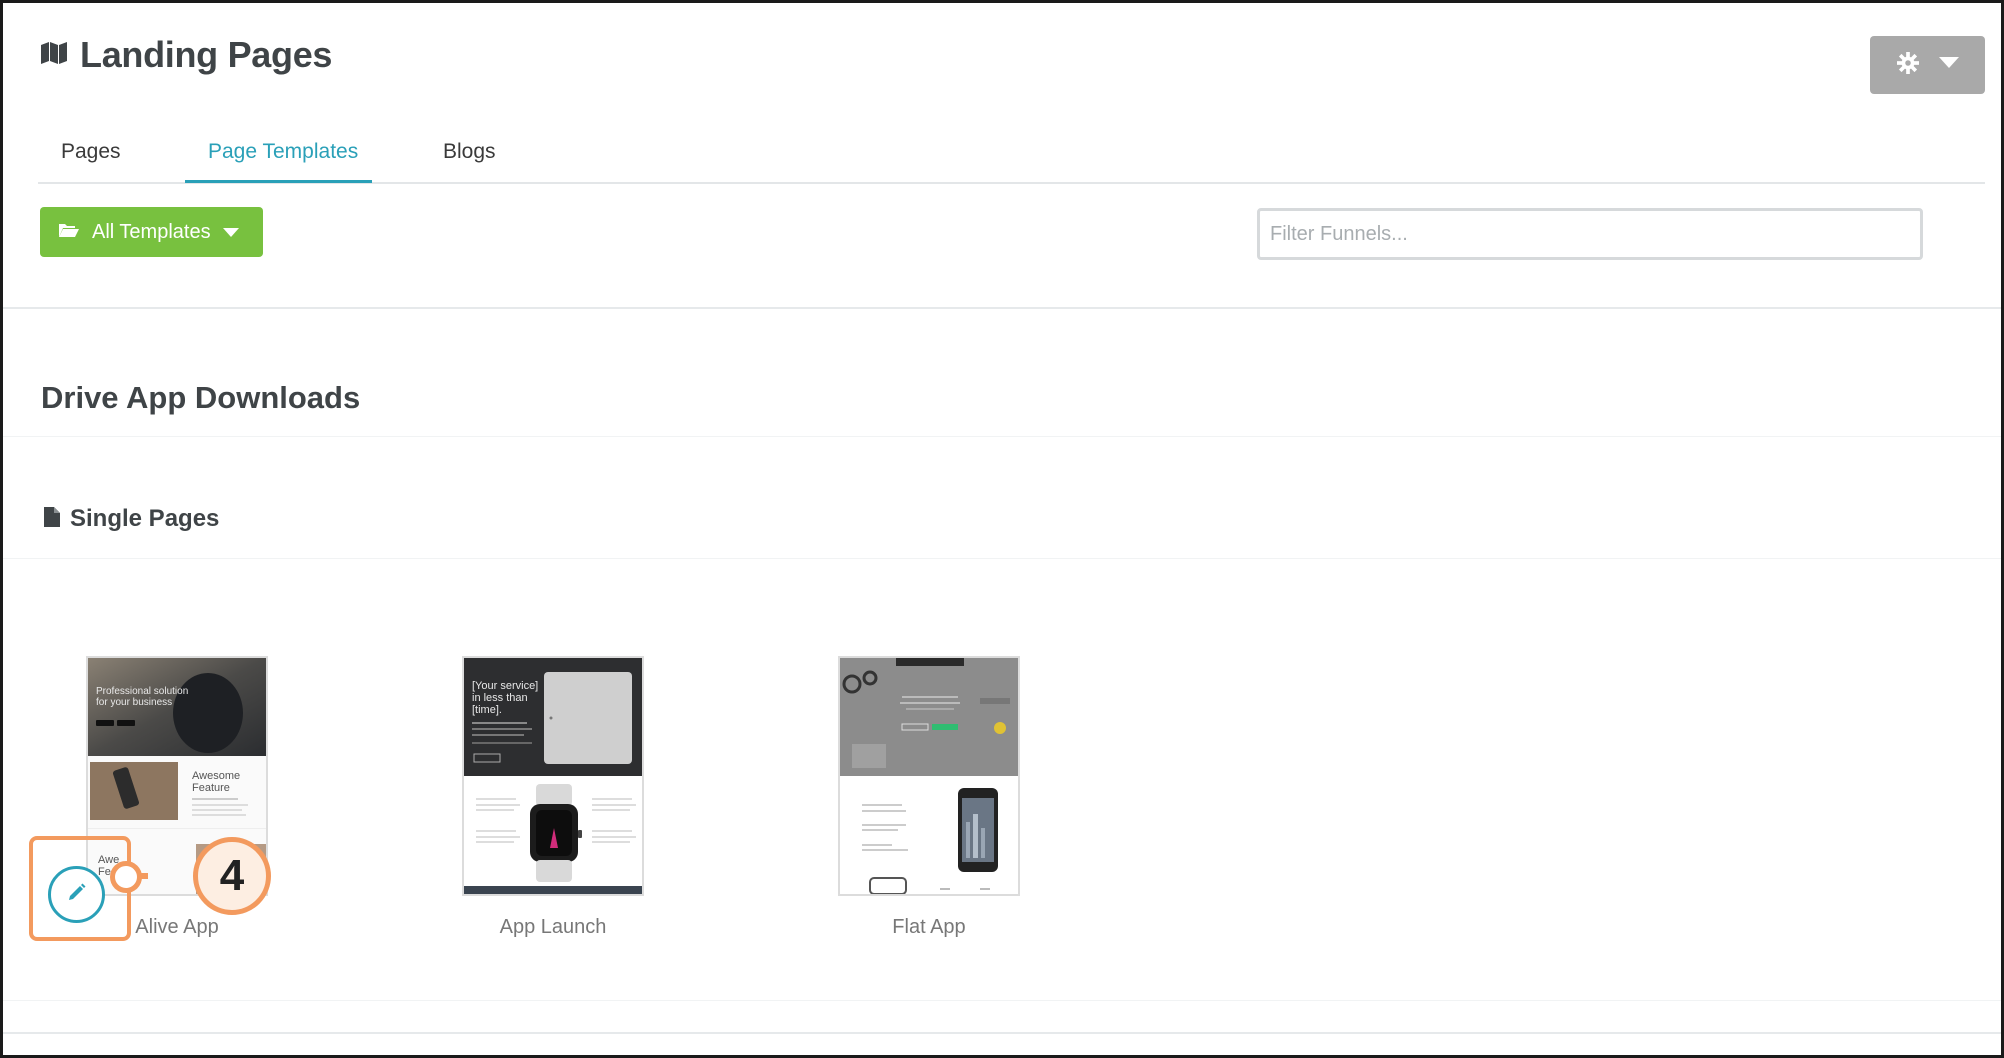  What do you see at coordinates (929, 776) in the screenshot?
I see `template-thumbnail` at bounding box center [929, 776].